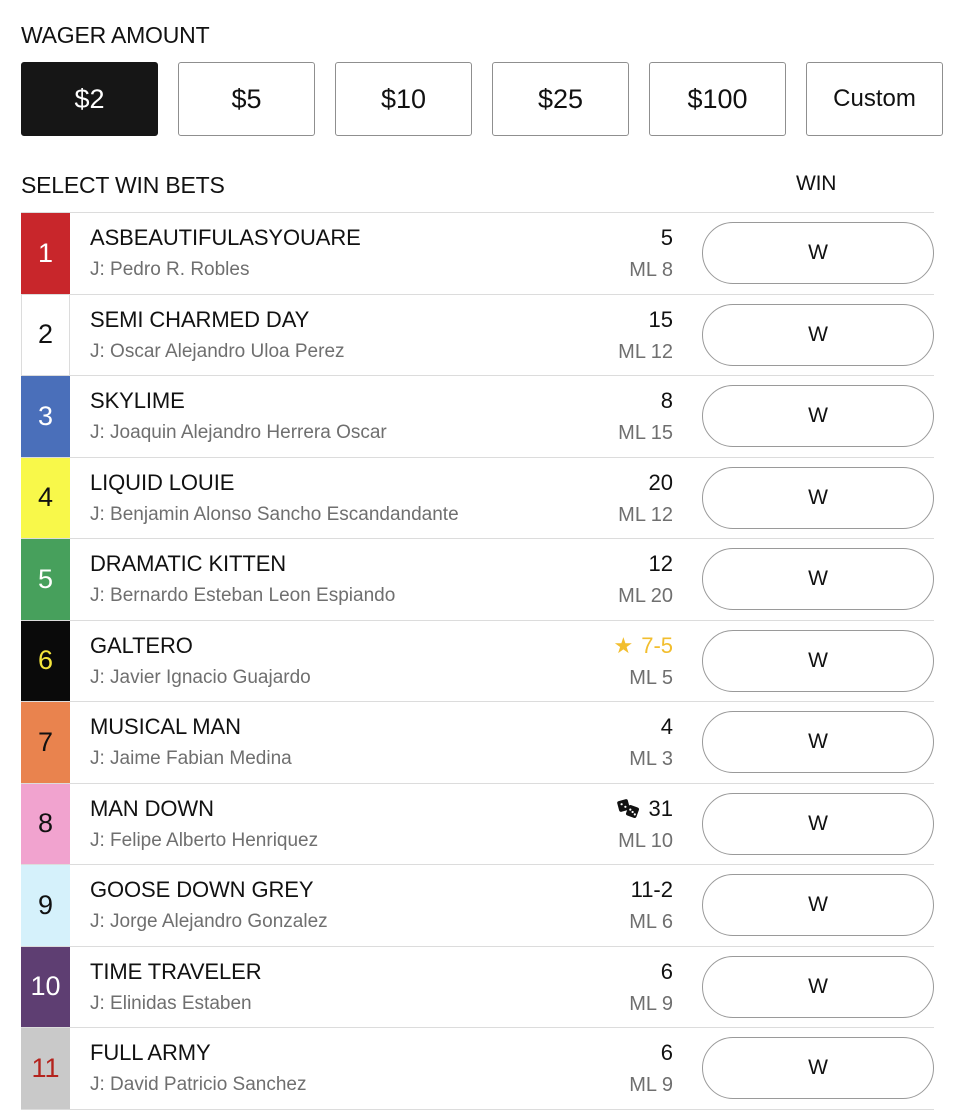 This screenshot has height=1119, width=964. I want to click on odds-value: 4, so click(666, 726).